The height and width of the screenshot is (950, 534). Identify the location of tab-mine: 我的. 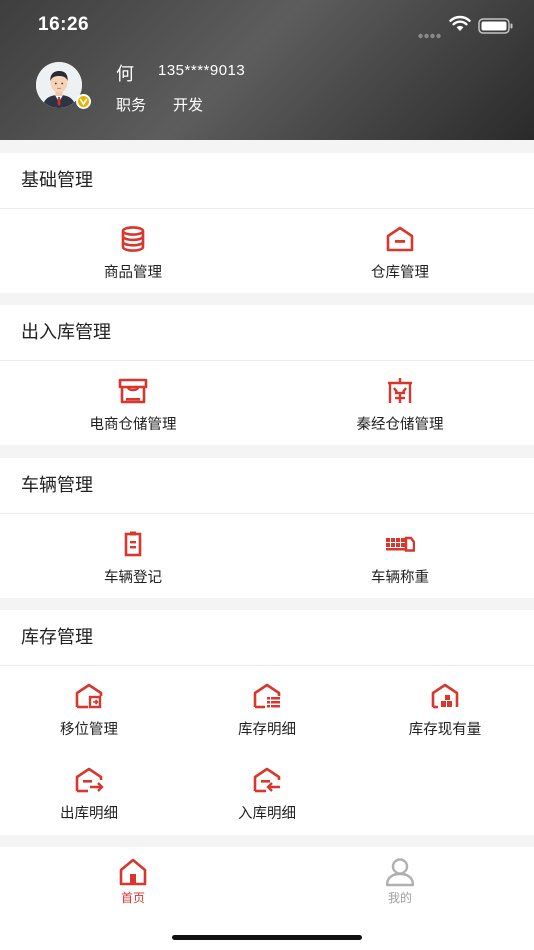
(400, 881).